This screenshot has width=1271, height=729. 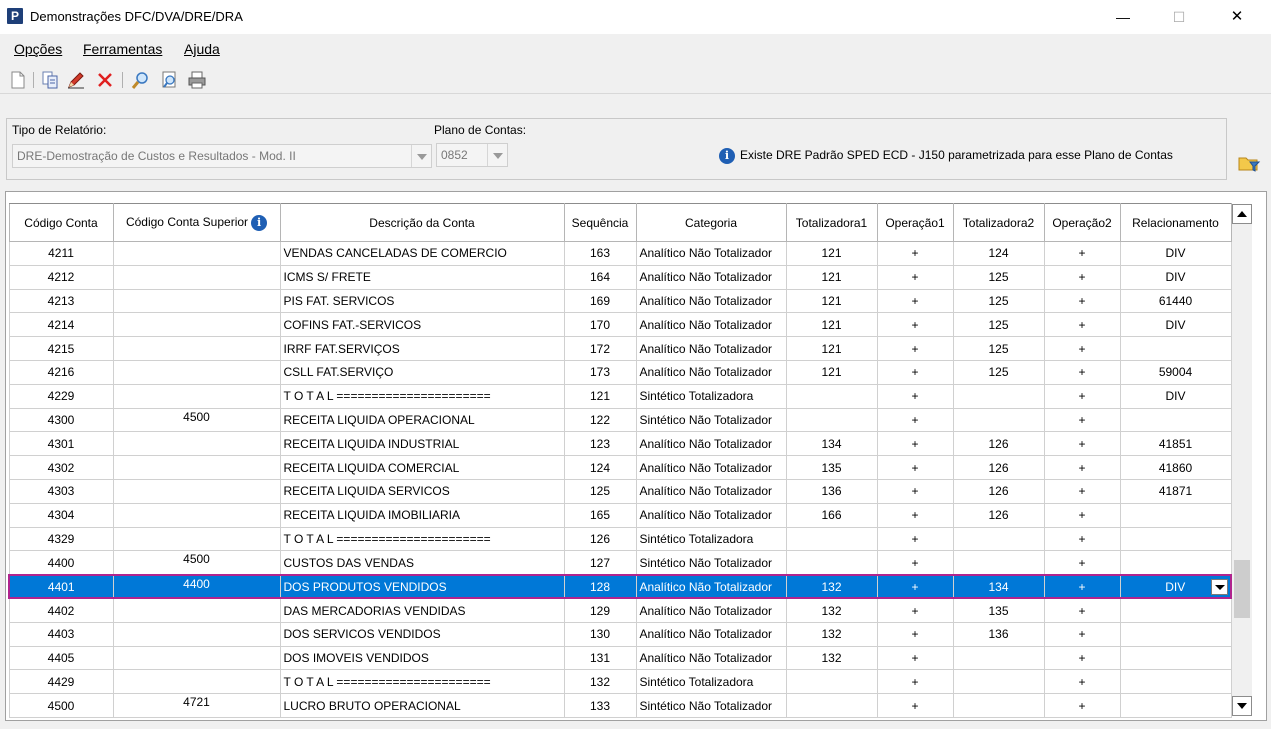 What do you see at coordinates (122, 49) in the screenshot?
I see `menu-ferramentas: Ferramentas` at bounding box center [122, 49].